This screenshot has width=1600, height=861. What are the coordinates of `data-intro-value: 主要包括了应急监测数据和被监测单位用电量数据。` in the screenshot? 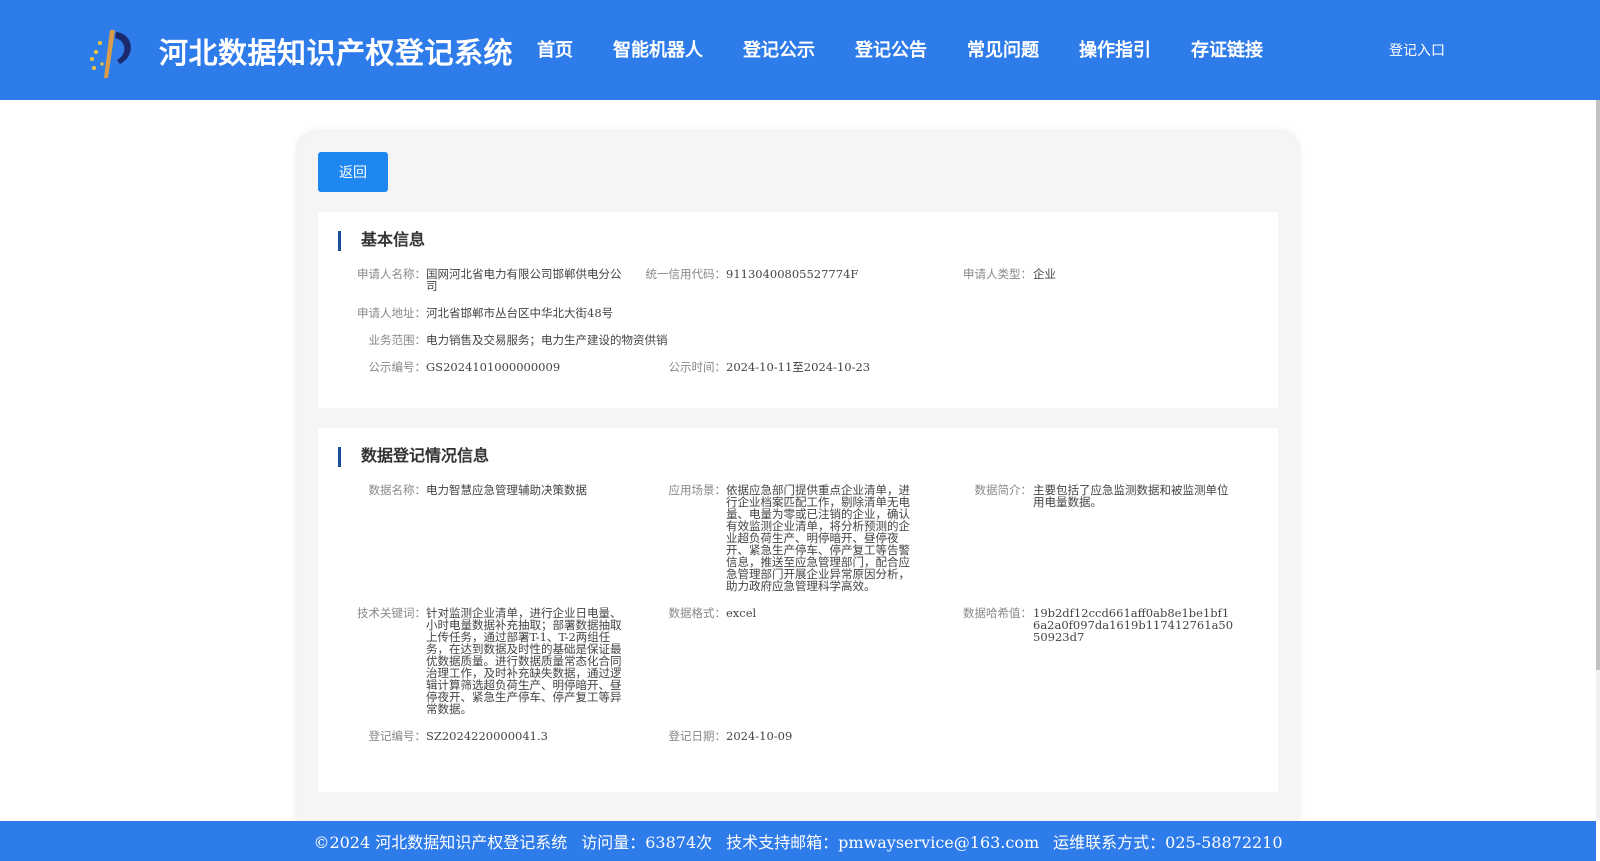 It's located at (1131, 496).